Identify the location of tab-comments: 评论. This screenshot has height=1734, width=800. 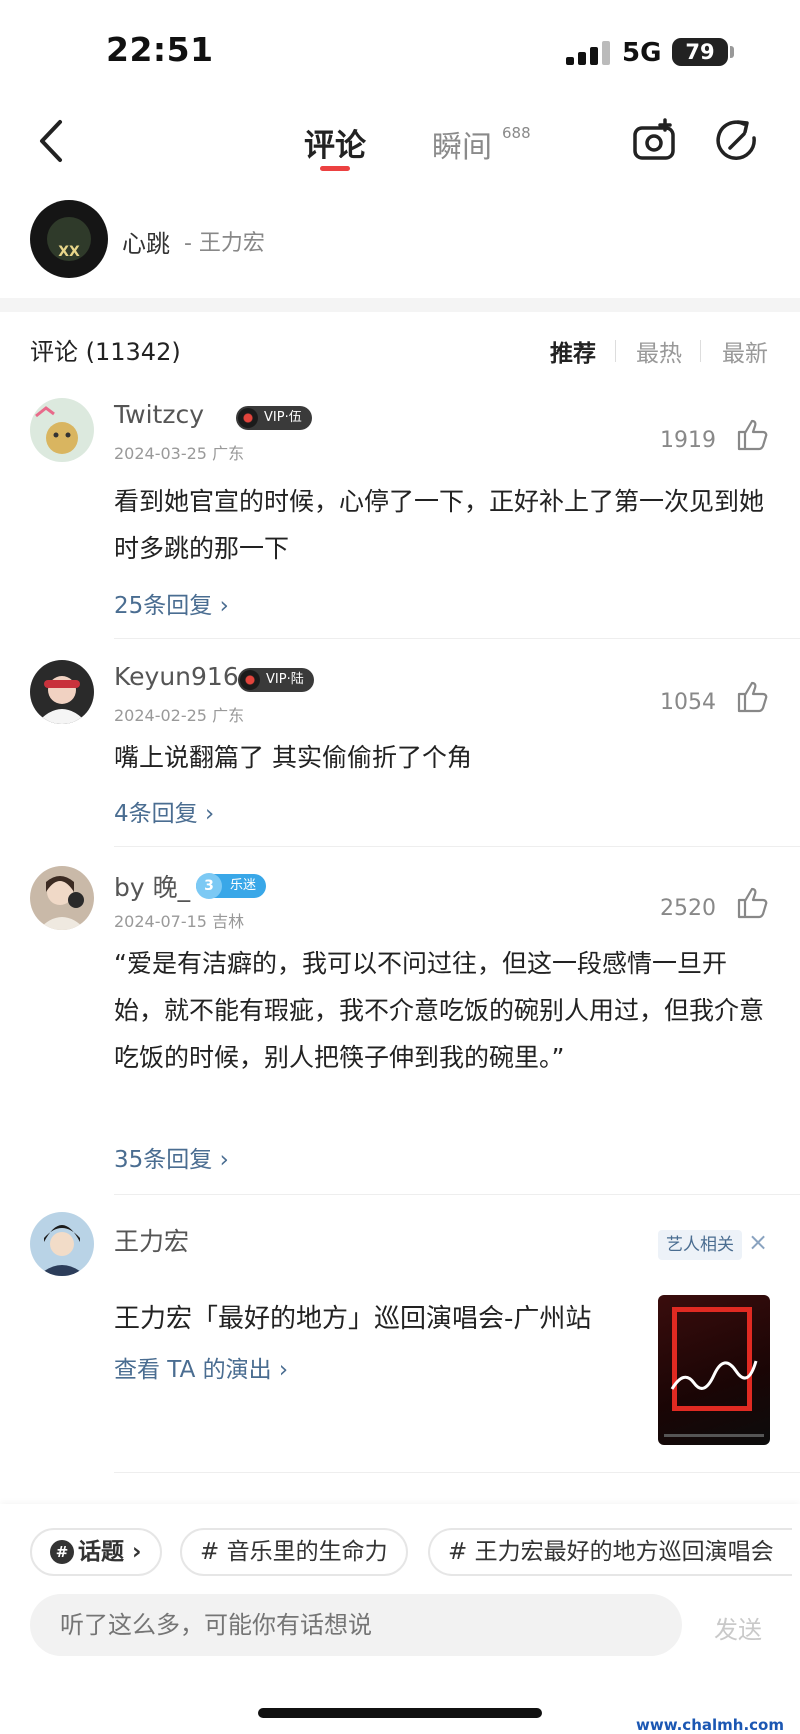
(335, 142).